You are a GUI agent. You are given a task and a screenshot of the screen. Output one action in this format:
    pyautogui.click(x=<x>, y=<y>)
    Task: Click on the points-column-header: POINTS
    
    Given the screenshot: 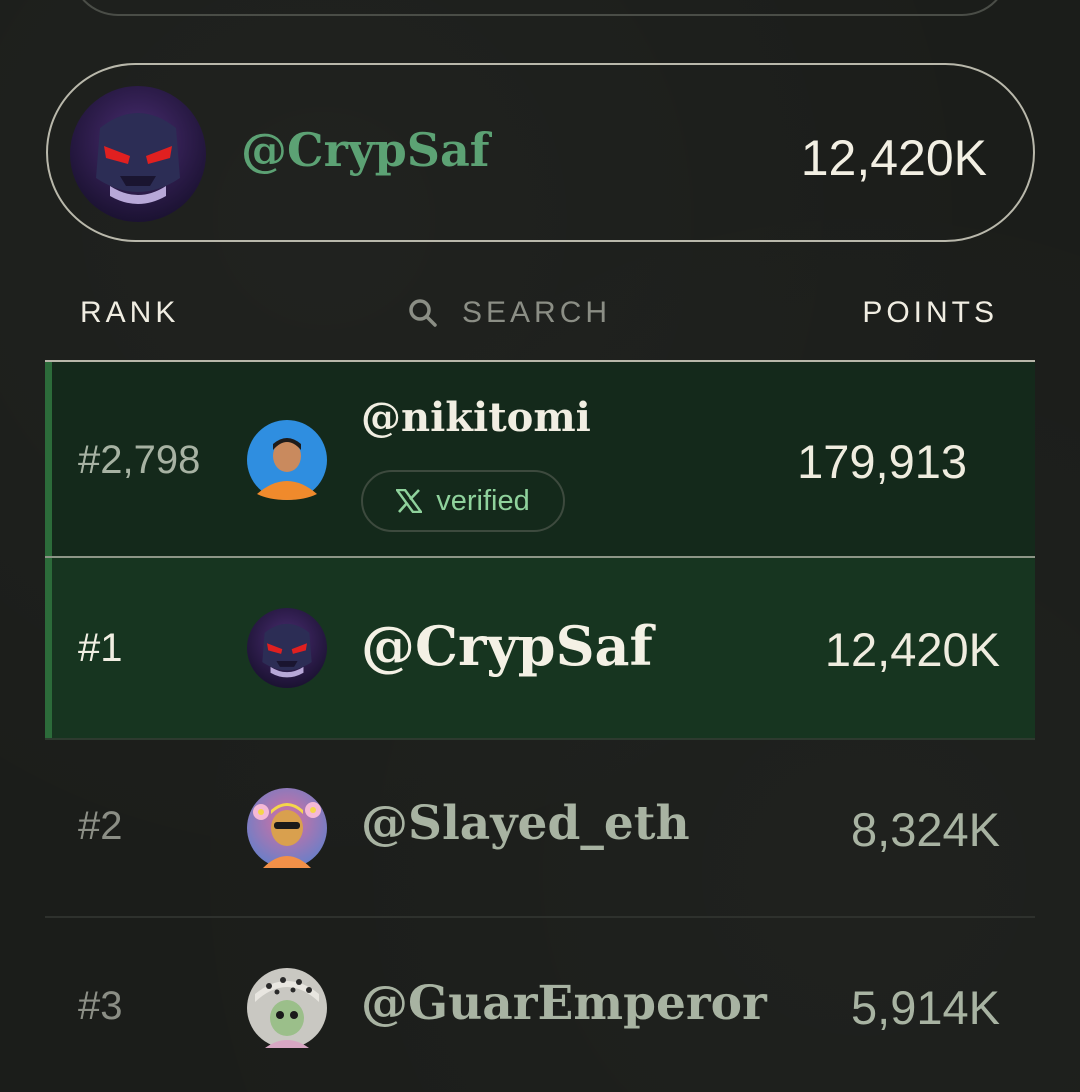 What is the action you would take?
    pyautogui.click(x=930, y=313)
    